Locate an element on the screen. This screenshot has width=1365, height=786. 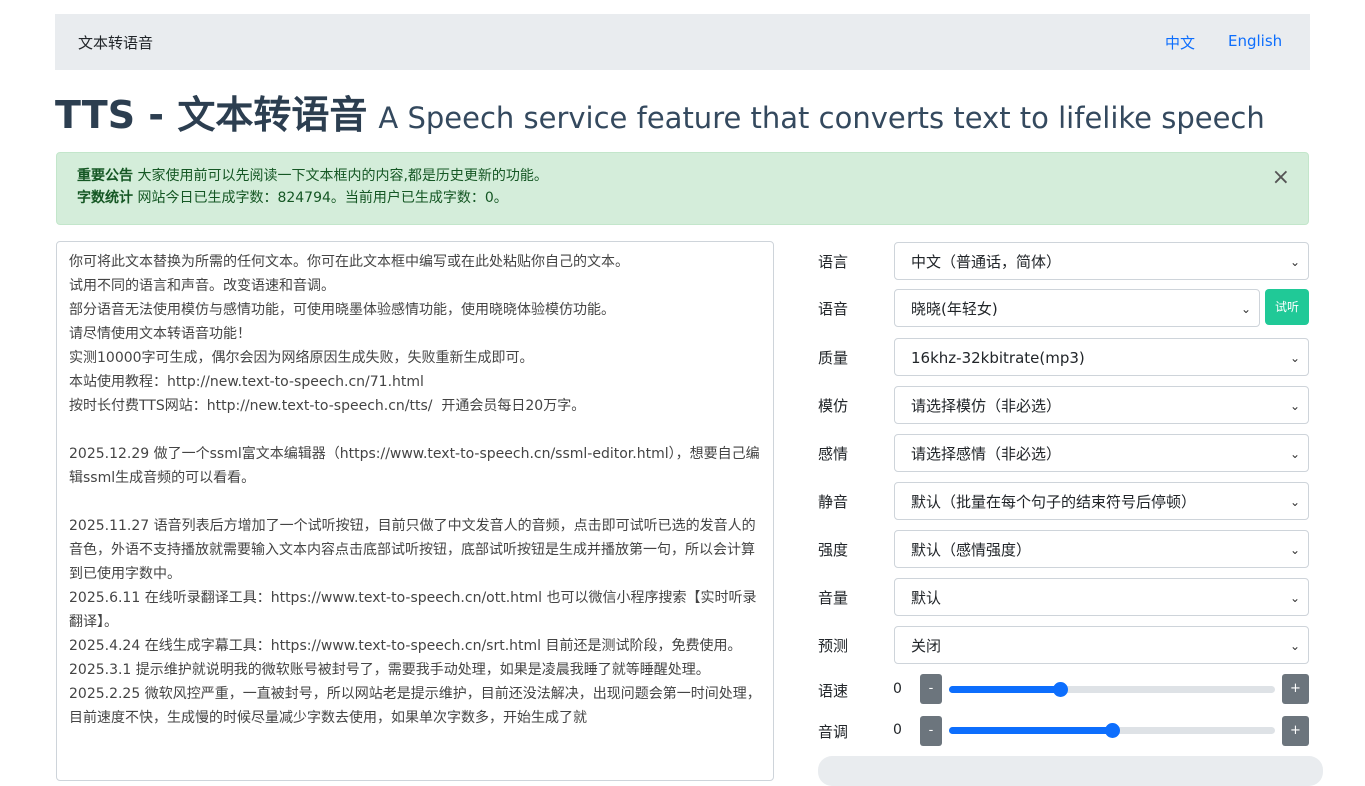
quality-select-value: 16khz-32kbitrate(mp3) is located at coordinates (998, 358).